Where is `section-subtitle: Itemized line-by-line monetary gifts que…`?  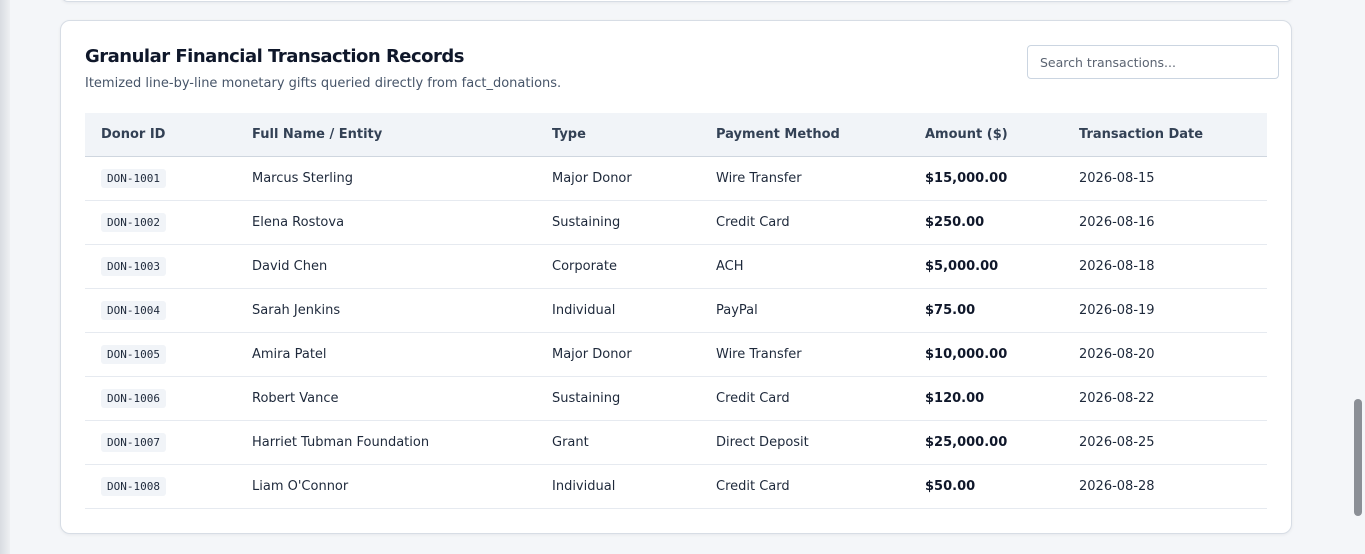 section-subtitle: Itemized line-by-line monetary gifts que… is located at coordinates (323, 83).